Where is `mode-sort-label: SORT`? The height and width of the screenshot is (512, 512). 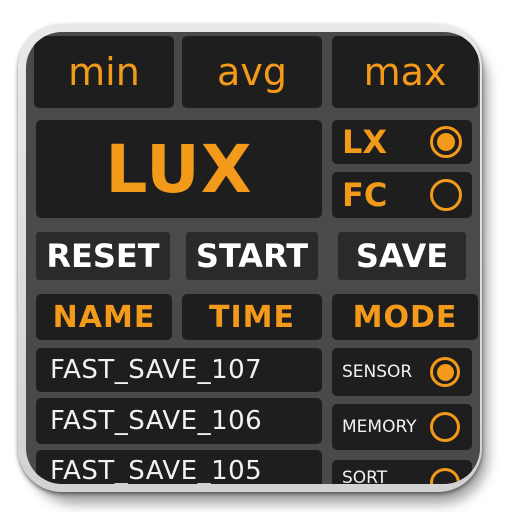 mode-sort-label: SORT is located at coordinates (365, 476).